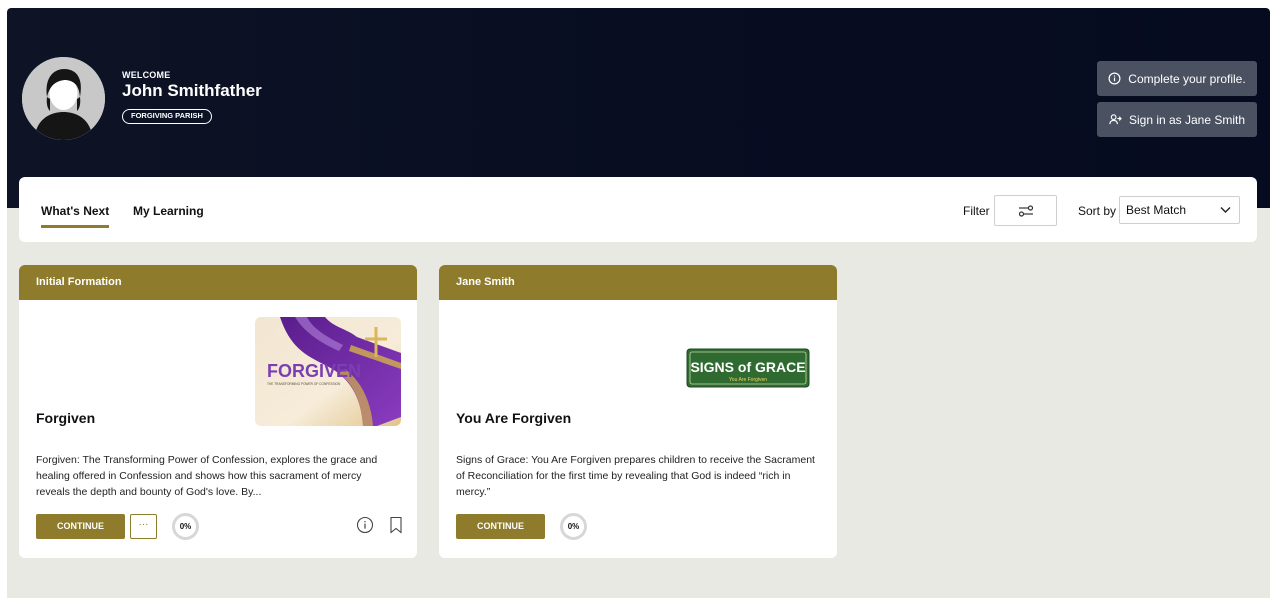  What do you see at coordinates (1156, 210) in the screenshot?
I see `sort-value: Best Match` at bounding box center [1156, 210].